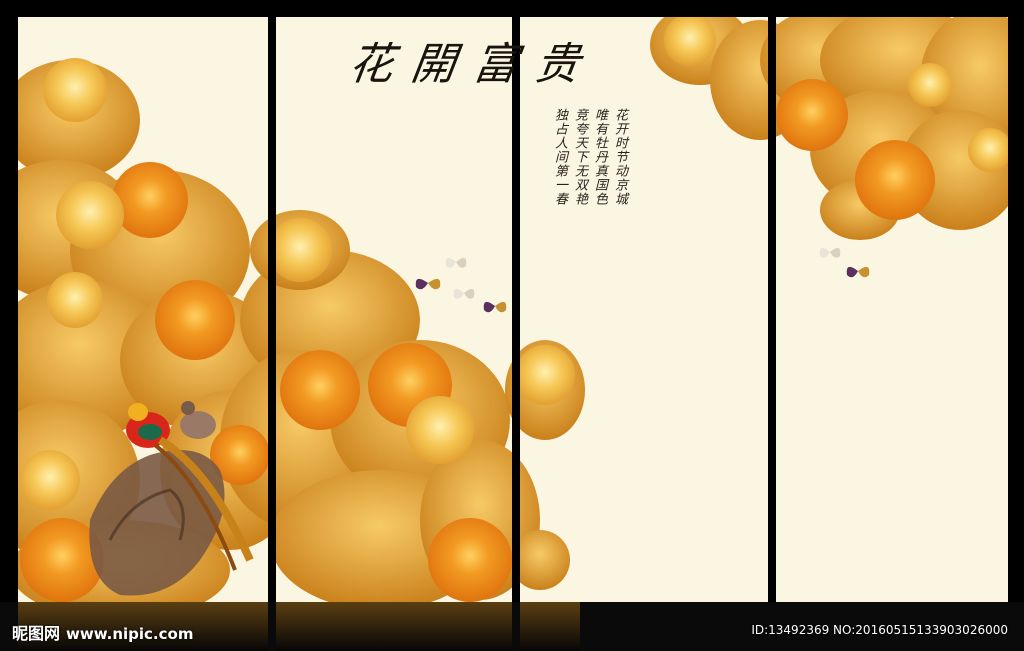 The height and width of the screenshot is (651, 1024). Describe the element at coordinates (599, 157) in the screenshot. I see `poem-line: 唯有牡丹真国色` at that location.